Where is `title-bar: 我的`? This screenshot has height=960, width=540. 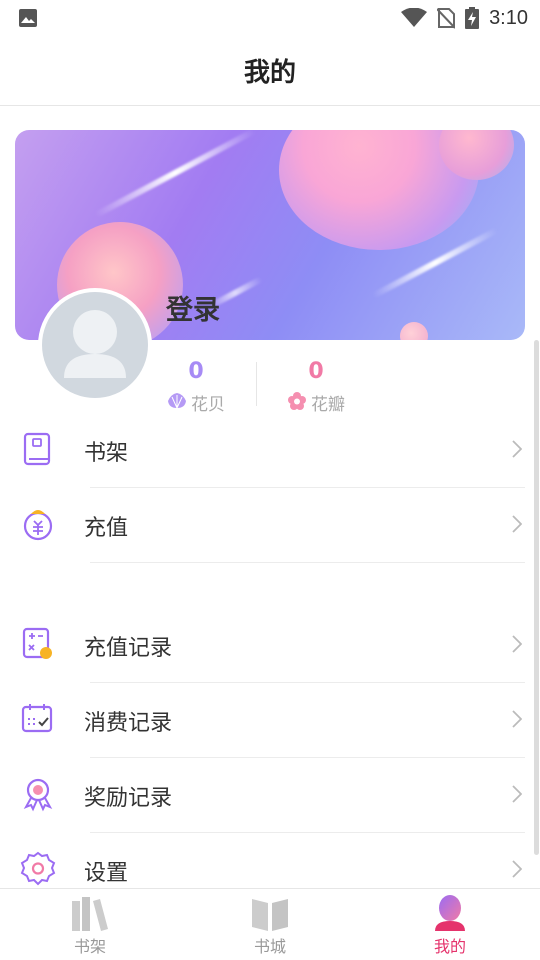
title-bar: 我的 is located at coordinates (270, 71).